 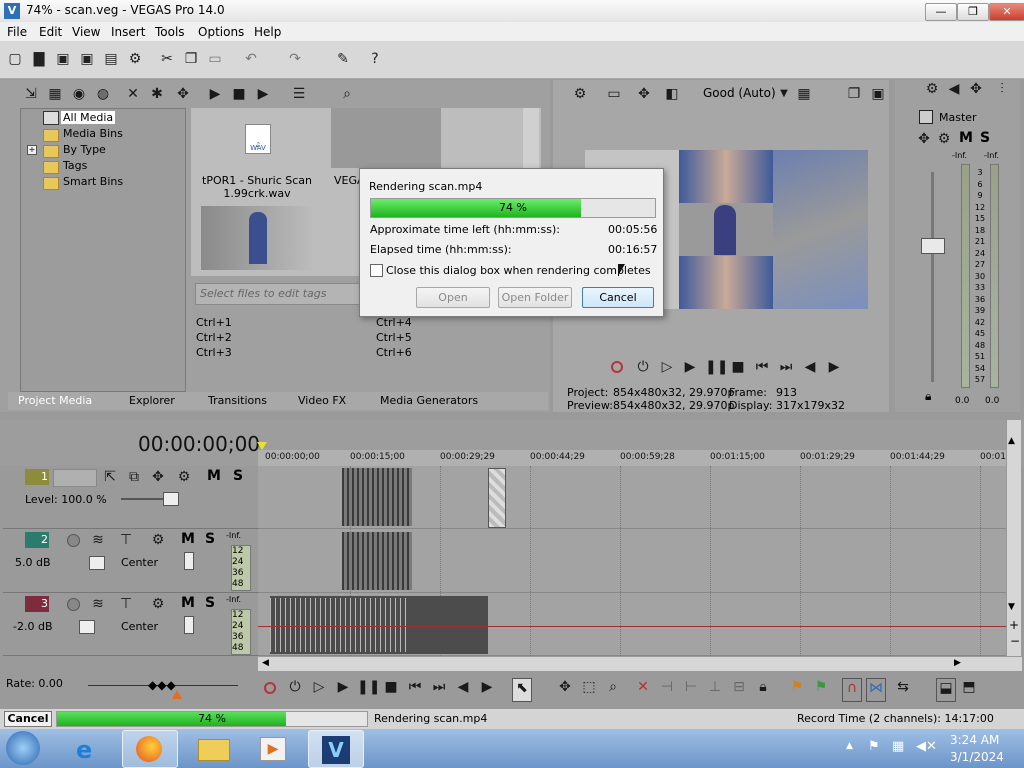 I want to click on loop-icon: ⏻, so click(x=295, y=689).